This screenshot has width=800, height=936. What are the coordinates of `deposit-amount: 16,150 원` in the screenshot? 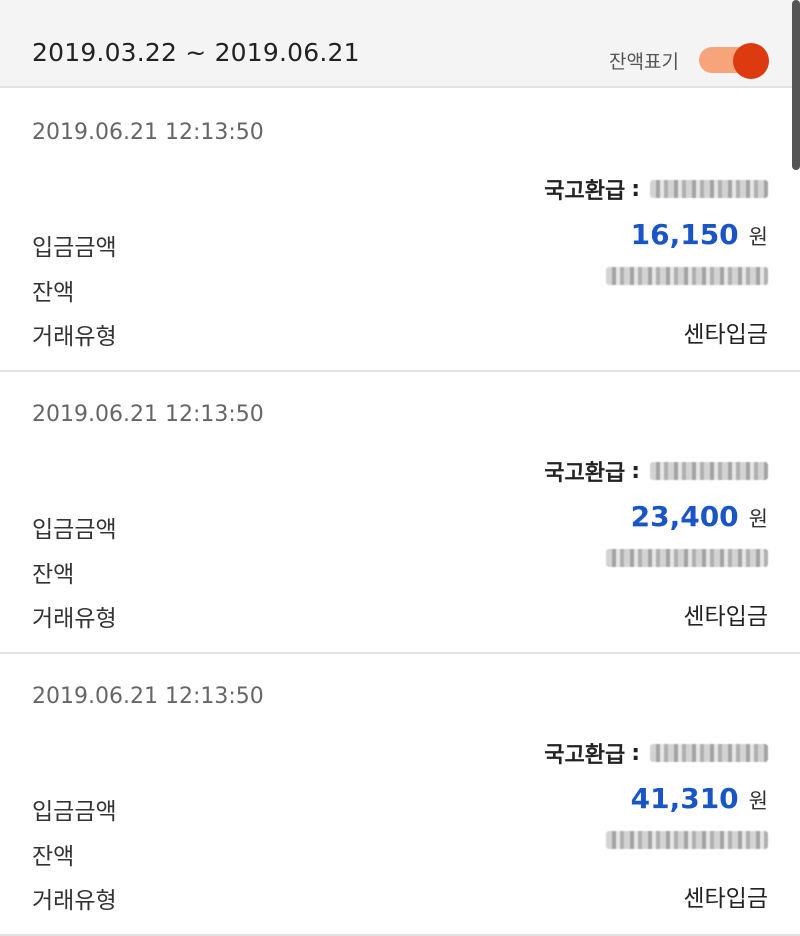 It's located at (699, 234).